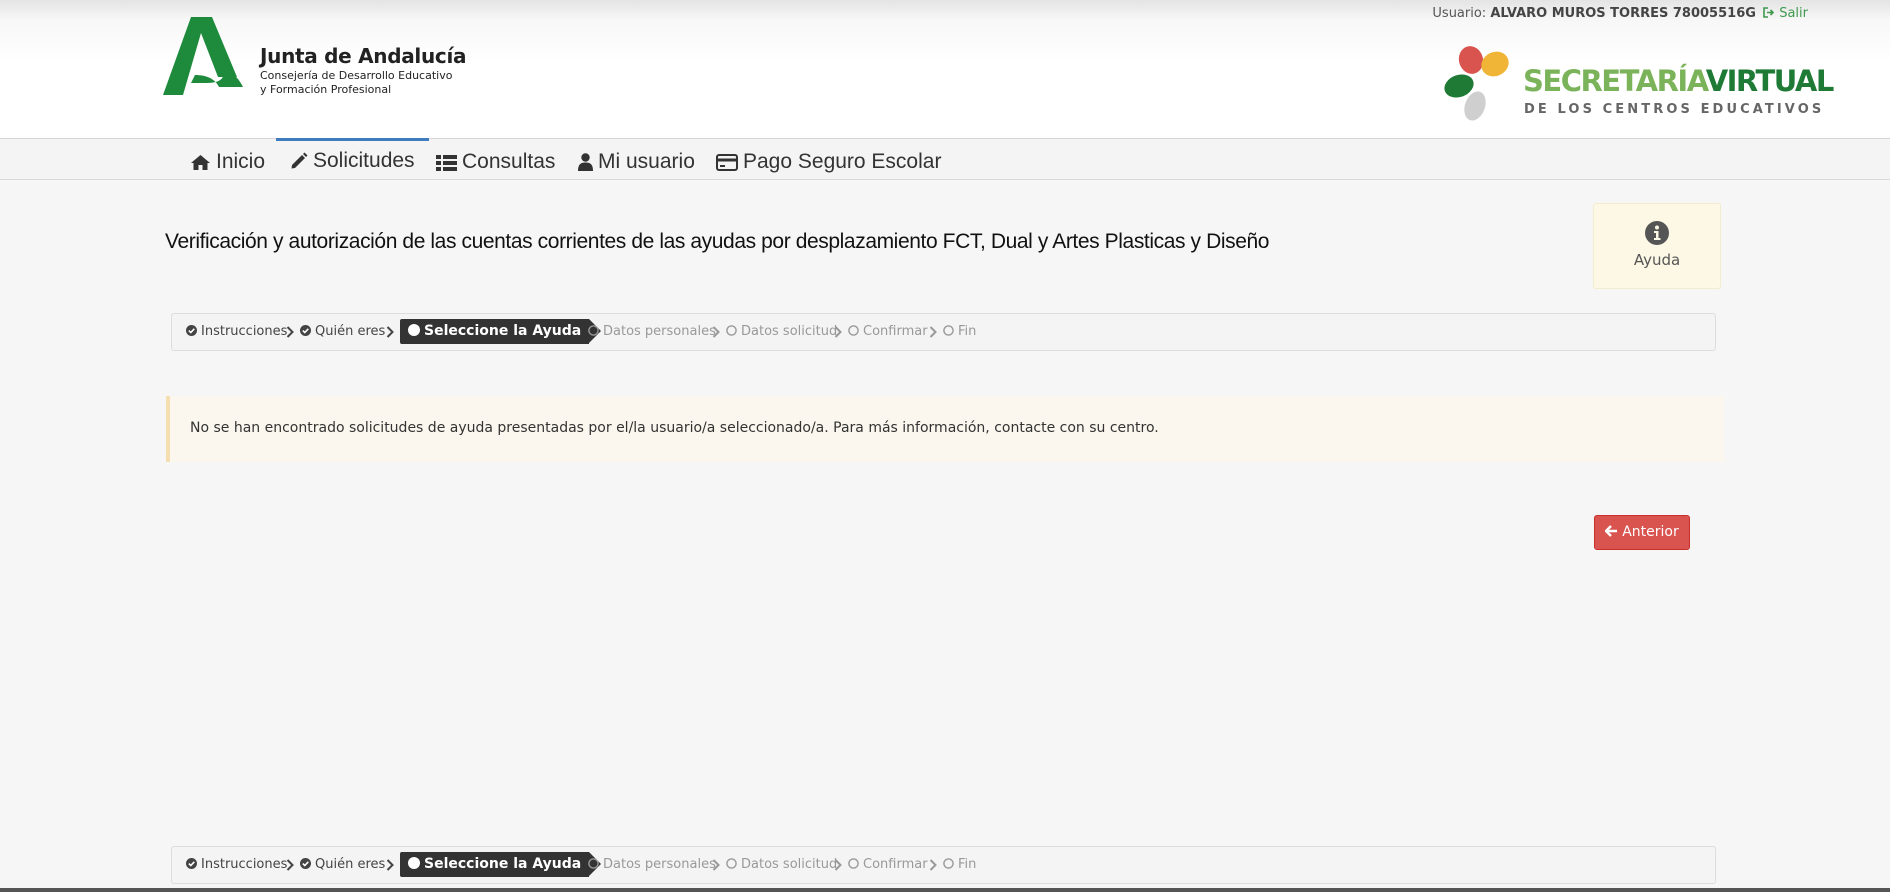 The width and height of the screenshot is (1890, 892). Describe the element at coordinates (585, 162) in the screenshot. I see `user-icon` at that location.